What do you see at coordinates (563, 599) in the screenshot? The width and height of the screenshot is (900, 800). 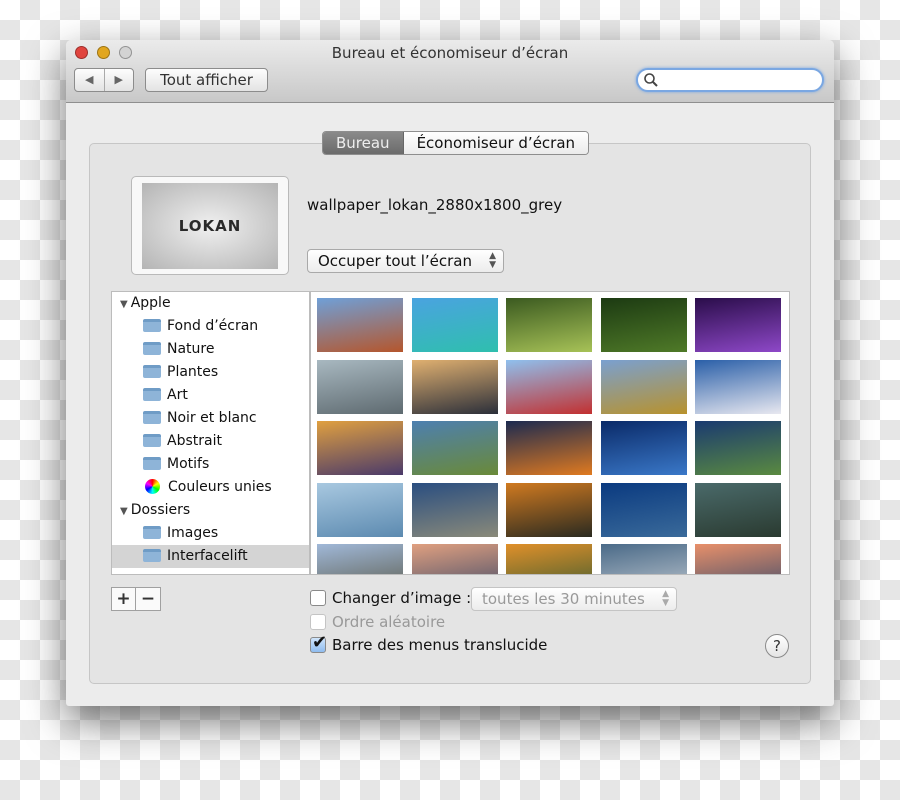 I see `interval-value: toutes les 30 minutes` at bounding box center [563, 599].